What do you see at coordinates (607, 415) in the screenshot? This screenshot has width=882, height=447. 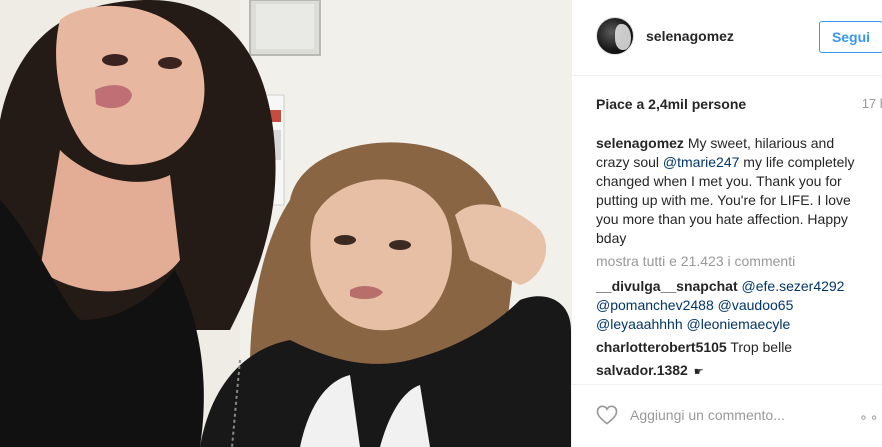 I see `heart-outline-icon` at bounding box center [607, 415].